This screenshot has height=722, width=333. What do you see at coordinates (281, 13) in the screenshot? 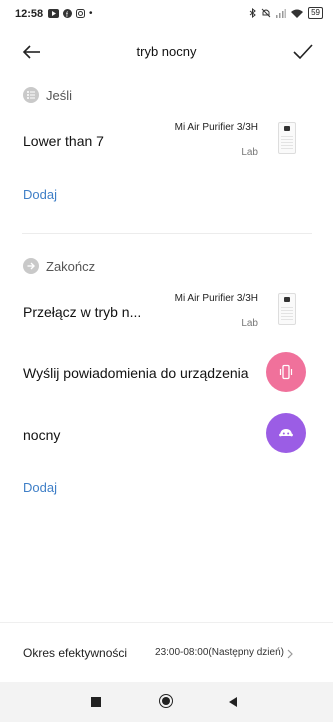
I see `signal-icon` at bounding box center [281, 13].